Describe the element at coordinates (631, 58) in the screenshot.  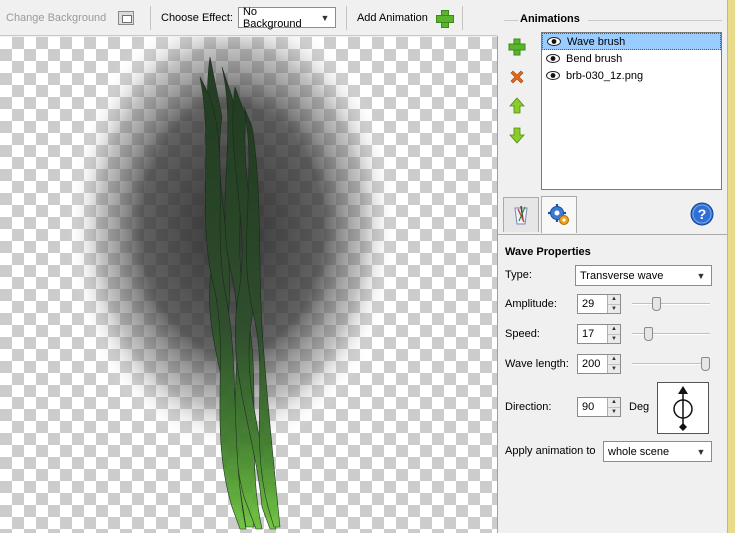
I see `list-item-bend-brush: Bend brush` at that location.